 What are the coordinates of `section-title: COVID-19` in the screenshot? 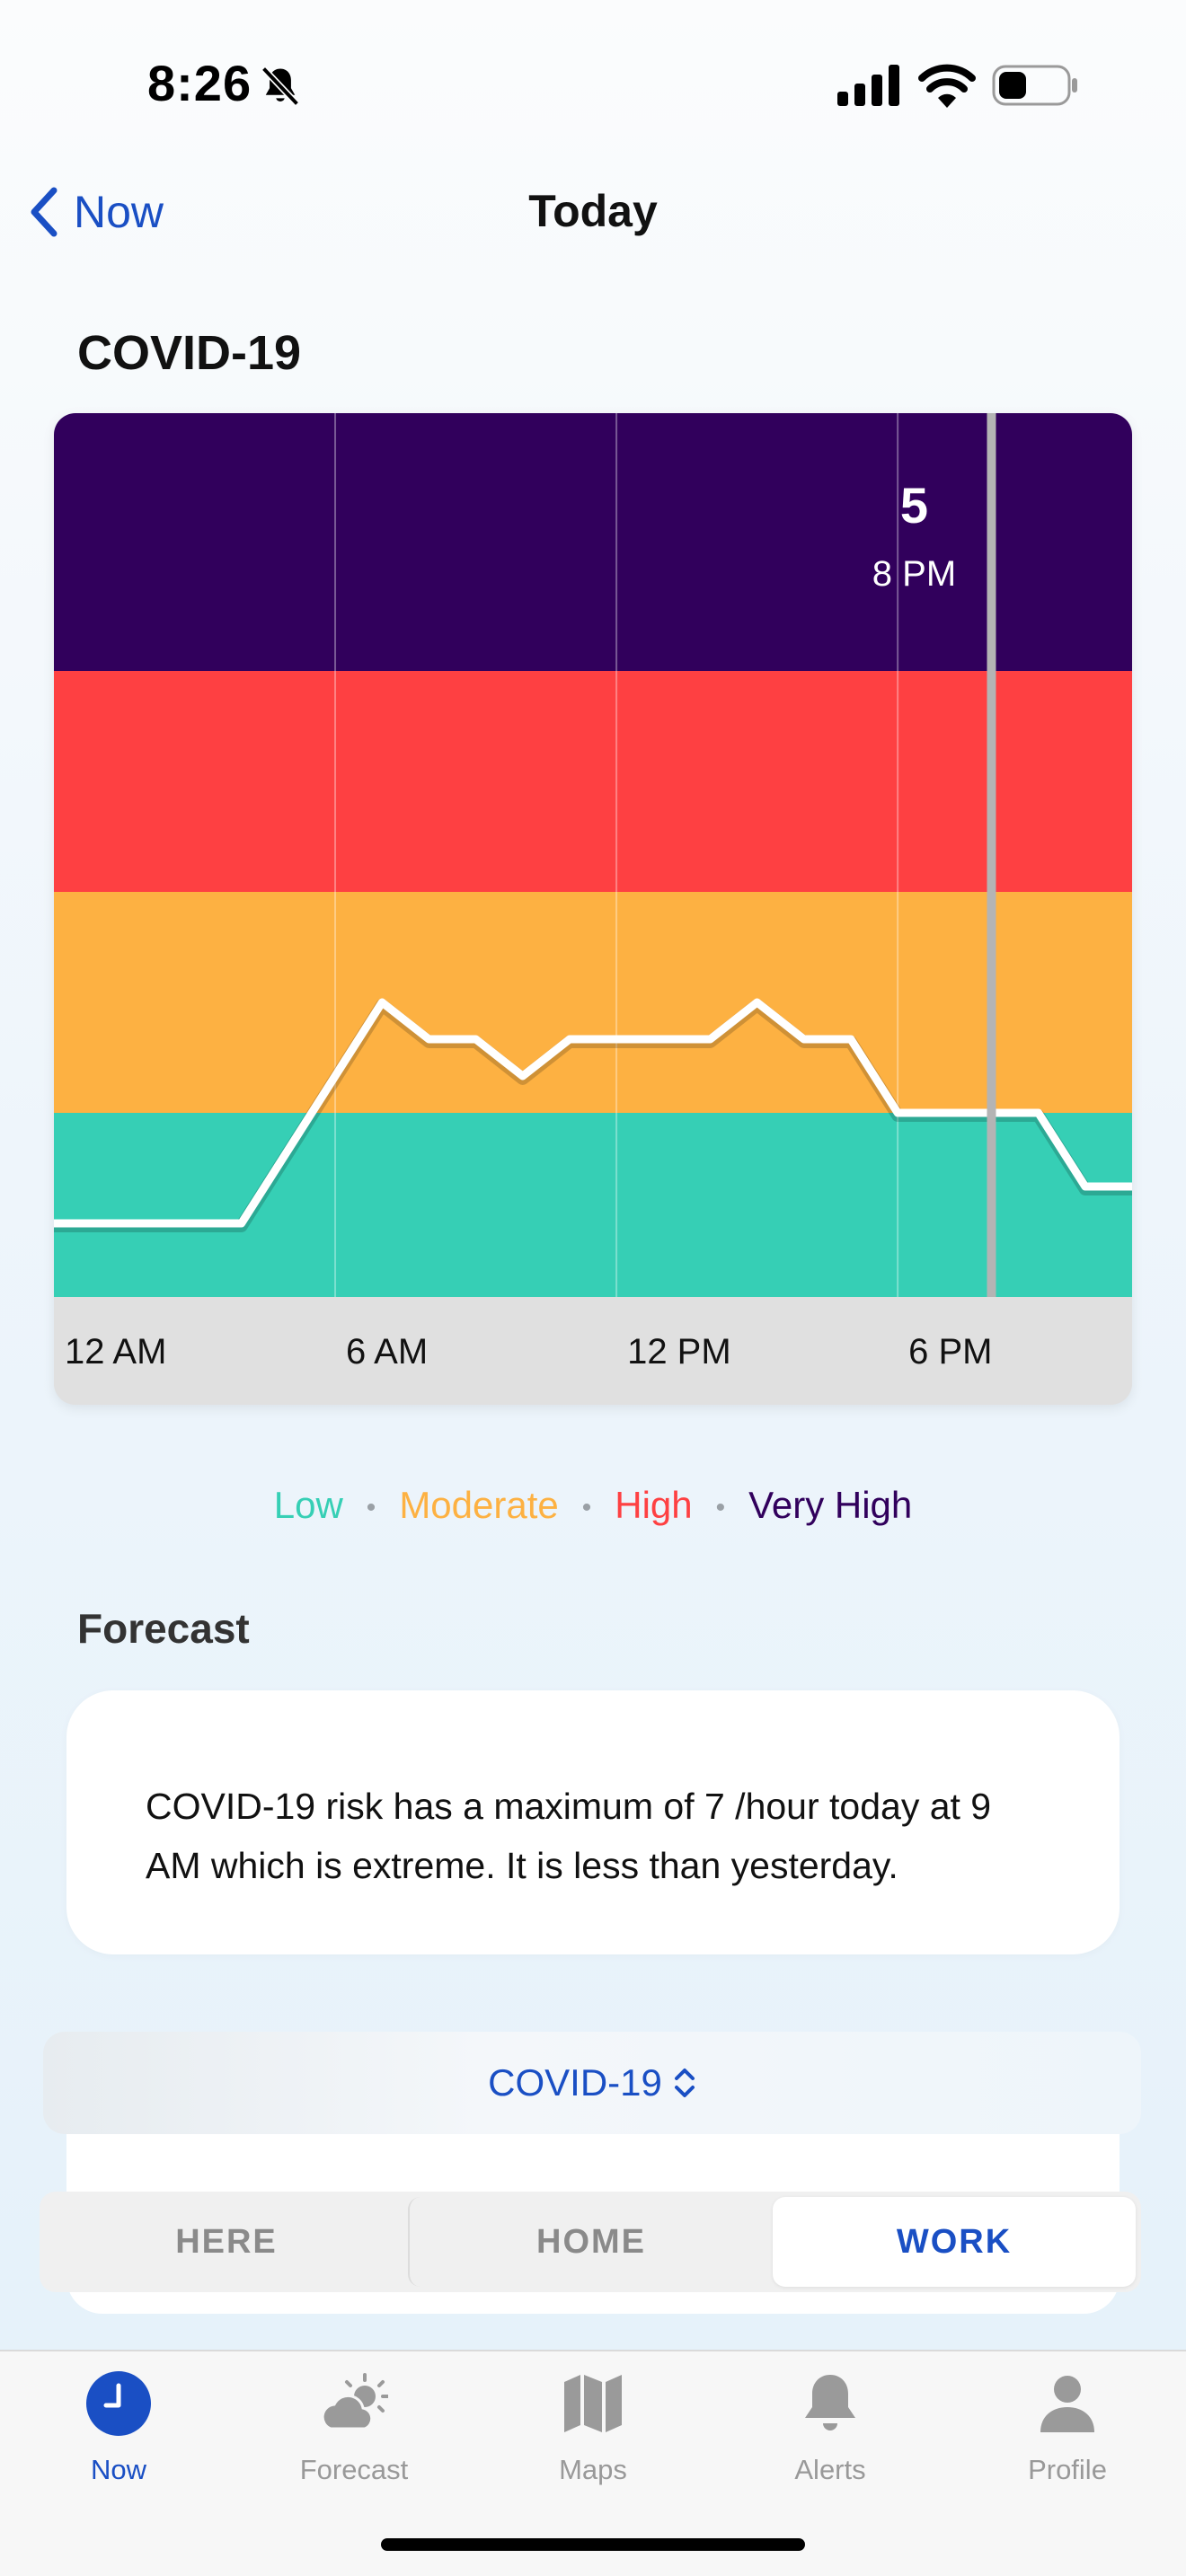 It's located at (189, 353).